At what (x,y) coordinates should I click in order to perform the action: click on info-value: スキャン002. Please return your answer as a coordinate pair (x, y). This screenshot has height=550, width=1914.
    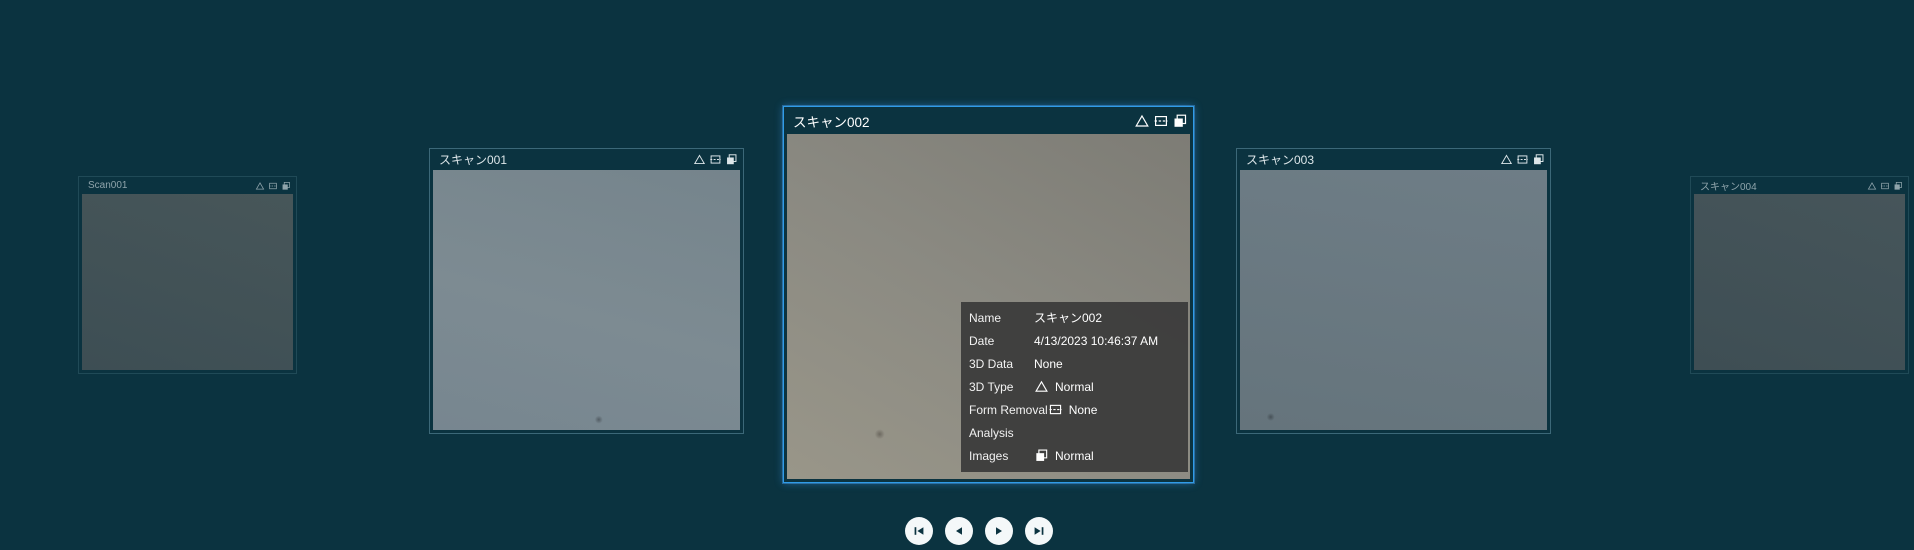
    Looking at the image, I should click on (1068, 318).